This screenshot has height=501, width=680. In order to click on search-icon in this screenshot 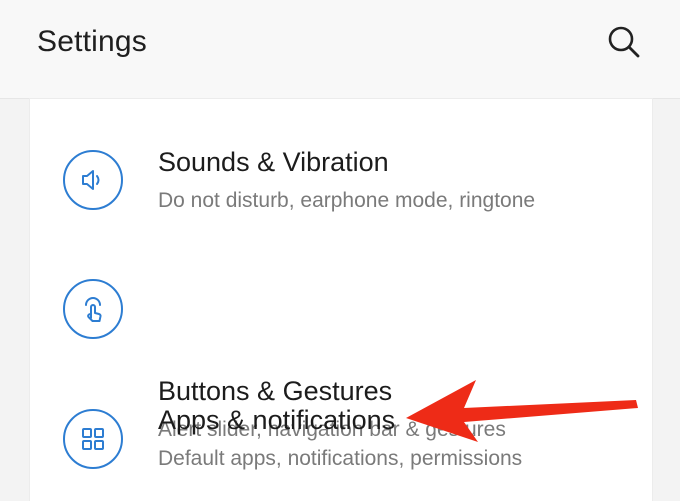, I will do `click(624, 42)`.